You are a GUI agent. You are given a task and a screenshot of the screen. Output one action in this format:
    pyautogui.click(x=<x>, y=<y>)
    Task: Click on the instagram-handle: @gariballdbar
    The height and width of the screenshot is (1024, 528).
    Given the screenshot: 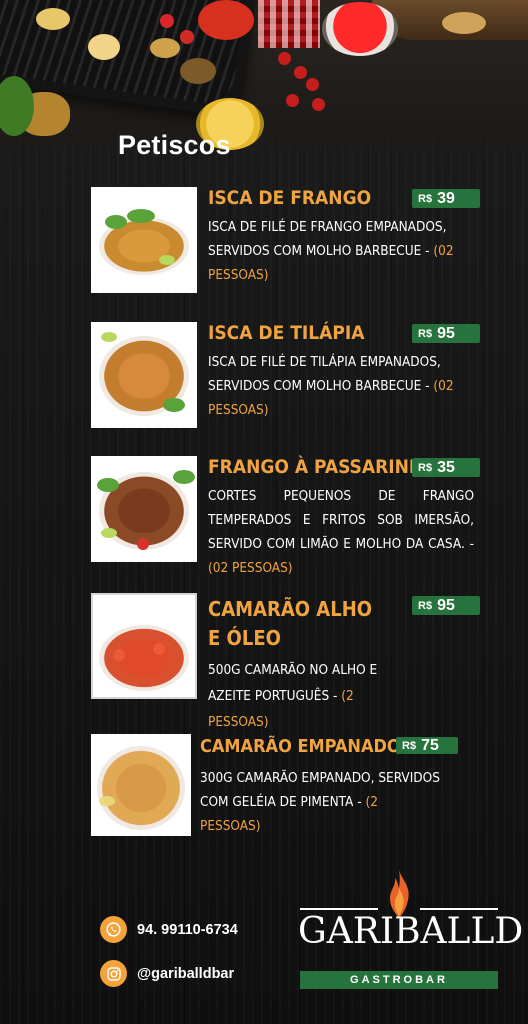 What is the action you would take?
    pyautogui.click(x=186, y=973)
    